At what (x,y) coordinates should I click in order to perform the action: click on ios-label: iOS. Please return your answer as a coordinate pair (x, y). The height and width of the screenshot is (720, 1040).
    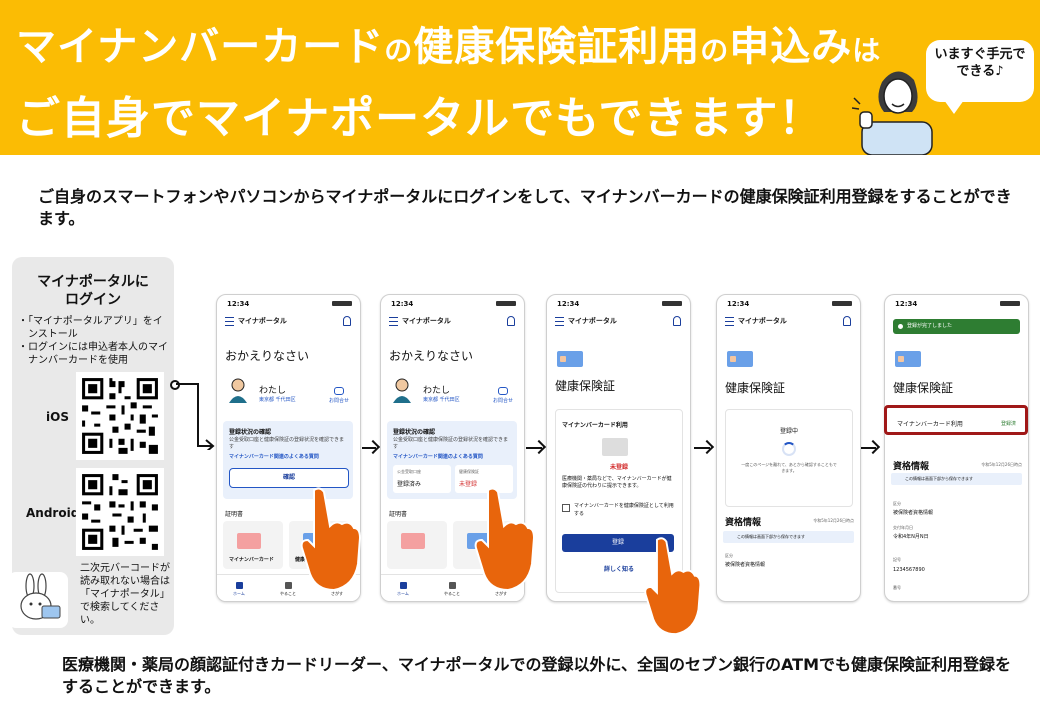
    Looking at the image, I should click on (57, 417).